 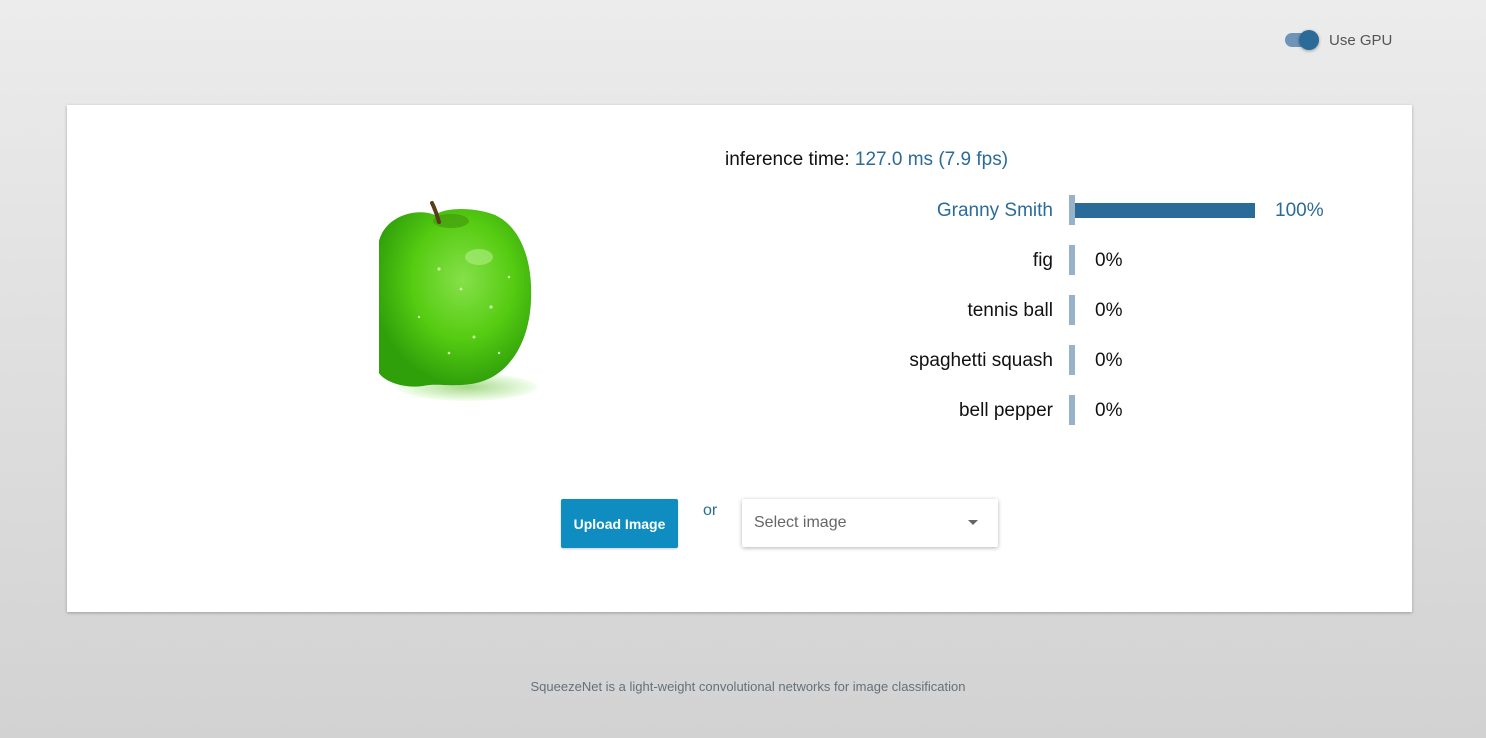 What do you see at coordinates (787, 159) in the screenshot?
I see `inference-time-label: inference time:` at bounding box center [787, 159].